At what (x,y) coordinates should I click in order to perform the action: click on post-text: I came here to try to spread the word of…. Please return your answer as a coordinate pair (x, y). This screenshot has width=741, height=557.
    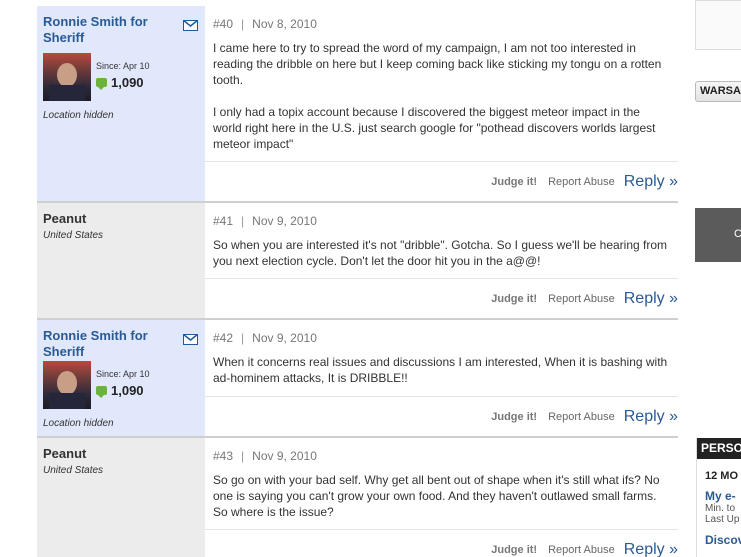
    Looking at the image, I should click on (441, 96).